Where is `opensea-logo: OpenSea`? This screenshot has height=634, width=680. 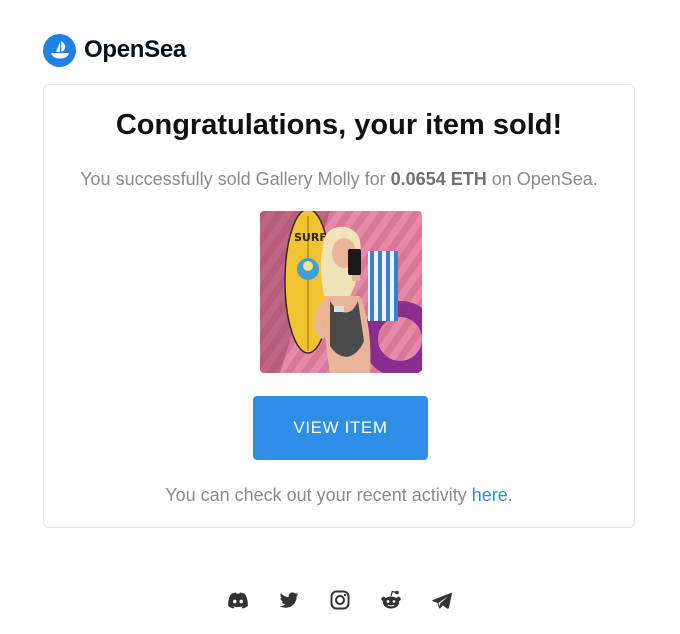 opensea-logo: OpenSea is located at coordinates (114, 50).